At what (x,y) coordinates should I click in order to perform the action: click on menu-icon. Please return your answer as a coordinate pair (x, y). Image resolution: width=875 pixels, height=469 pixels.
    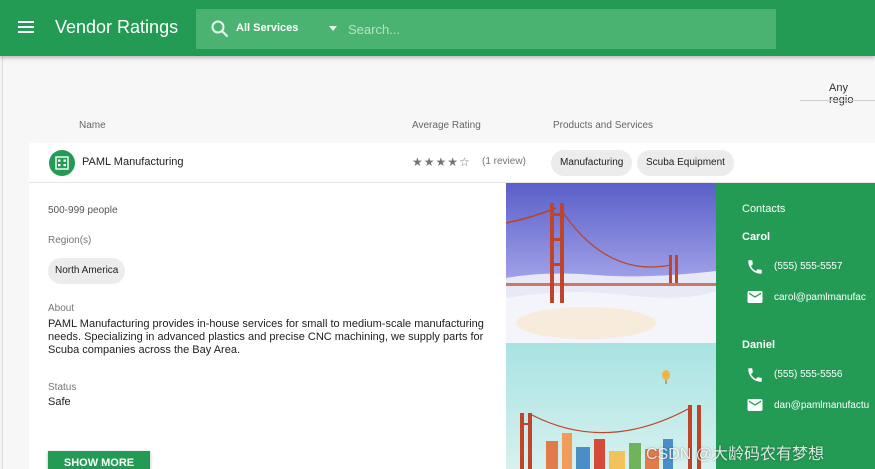
    Looking at the image, I should click on (28, 28).